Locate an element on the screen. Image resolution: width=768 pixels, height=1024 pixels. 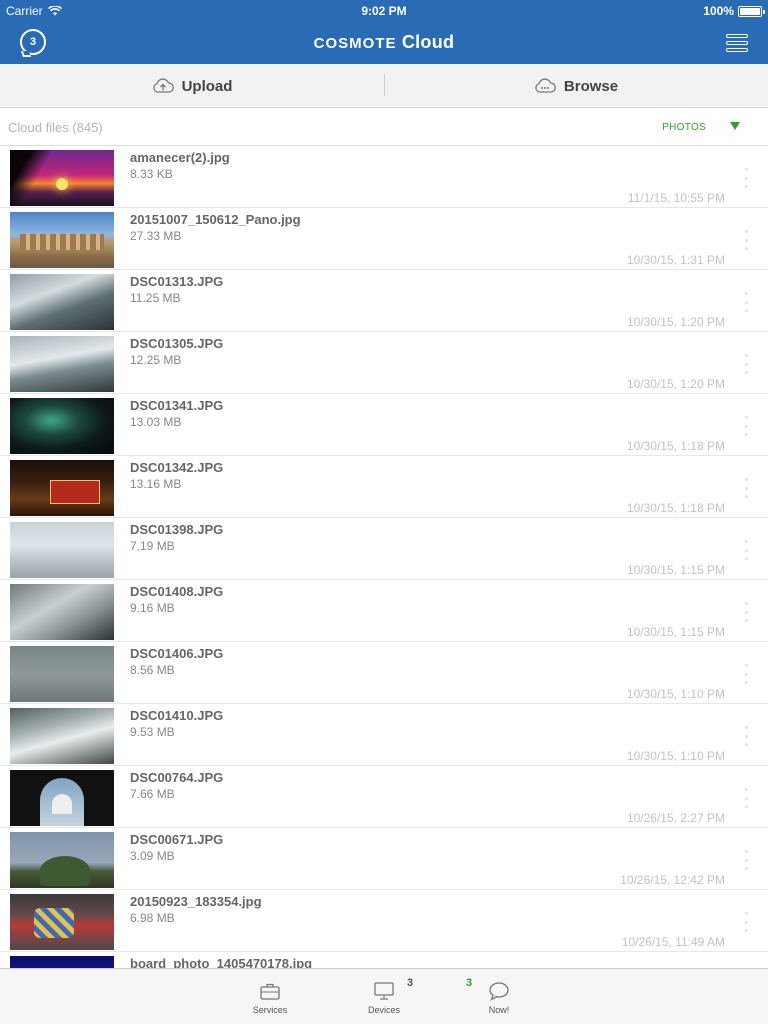
file-date: 10/30/15, 1:20 PM is located at coordinates (675, 322).